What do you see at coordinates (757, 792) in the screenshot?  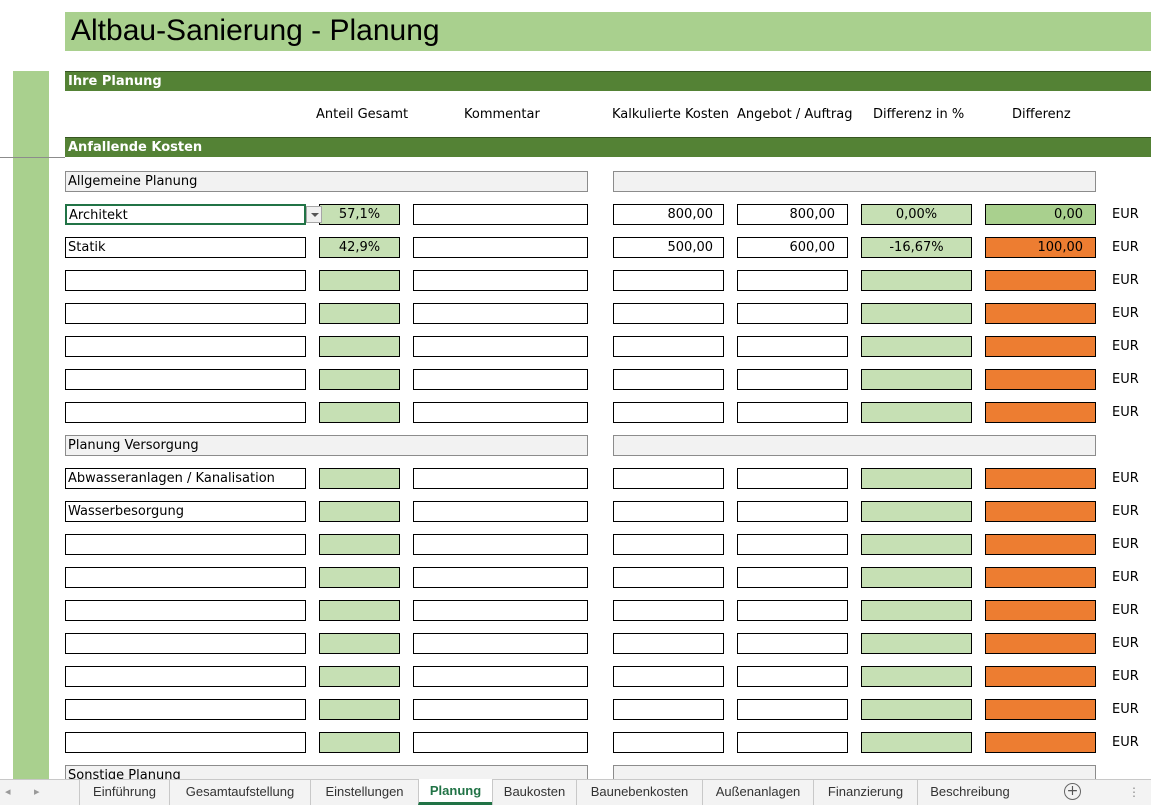 I see `sheet-tab: Außenanlagen` at bounding box center [757, 792].